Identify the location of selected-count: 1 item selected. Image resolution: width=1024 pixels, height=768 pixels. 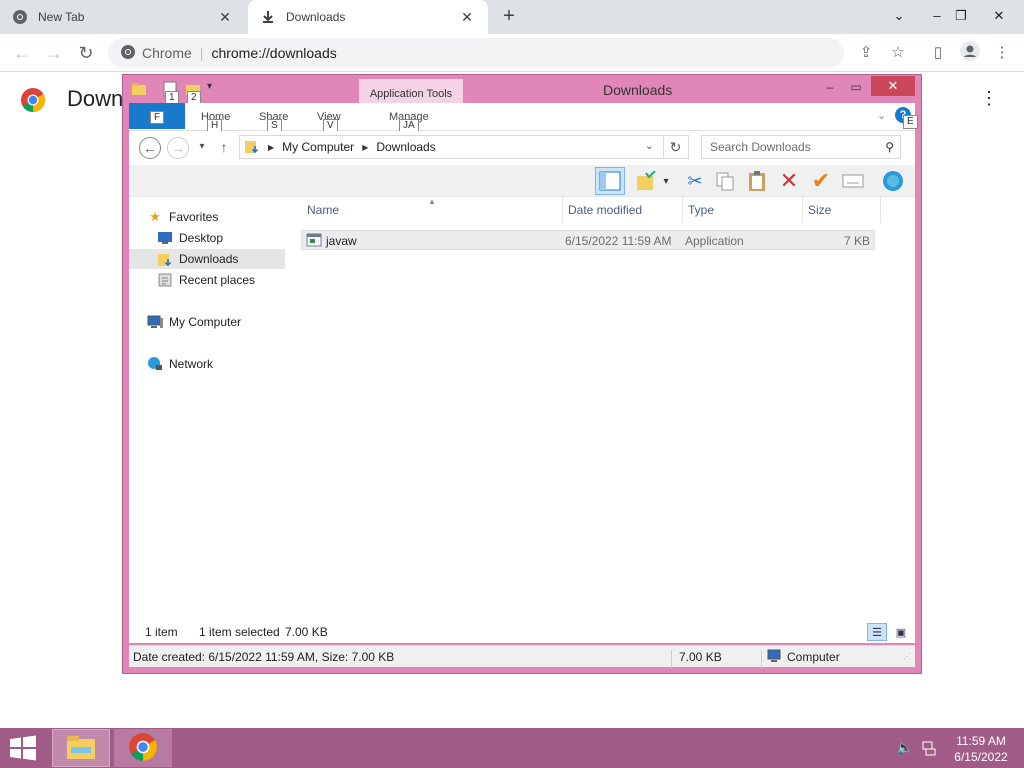
(239, 632).